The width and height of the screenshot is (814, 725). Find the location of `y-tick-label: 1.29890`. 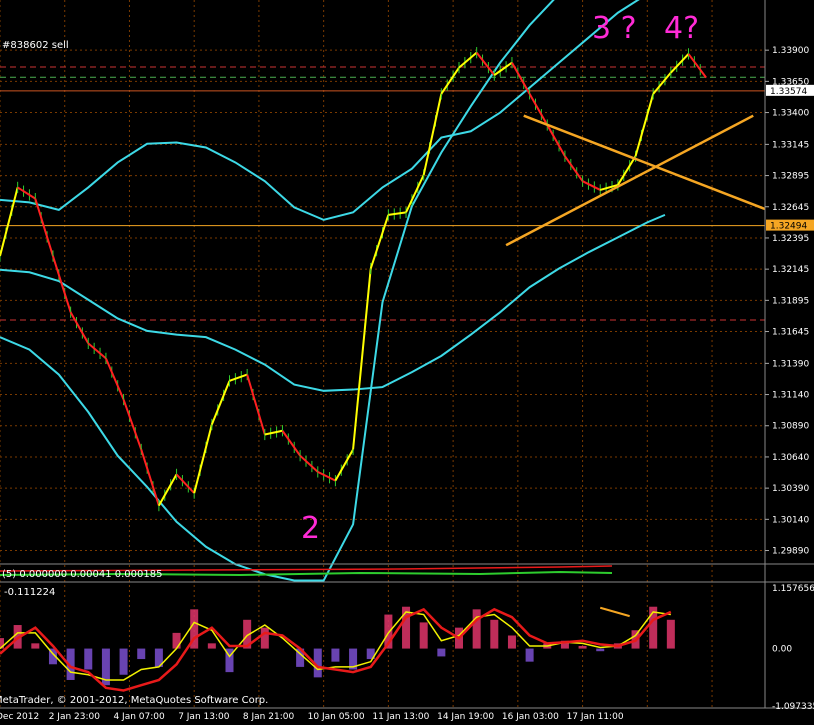

y-tick-label: 1.29890 is located at coordinates (790, 552).